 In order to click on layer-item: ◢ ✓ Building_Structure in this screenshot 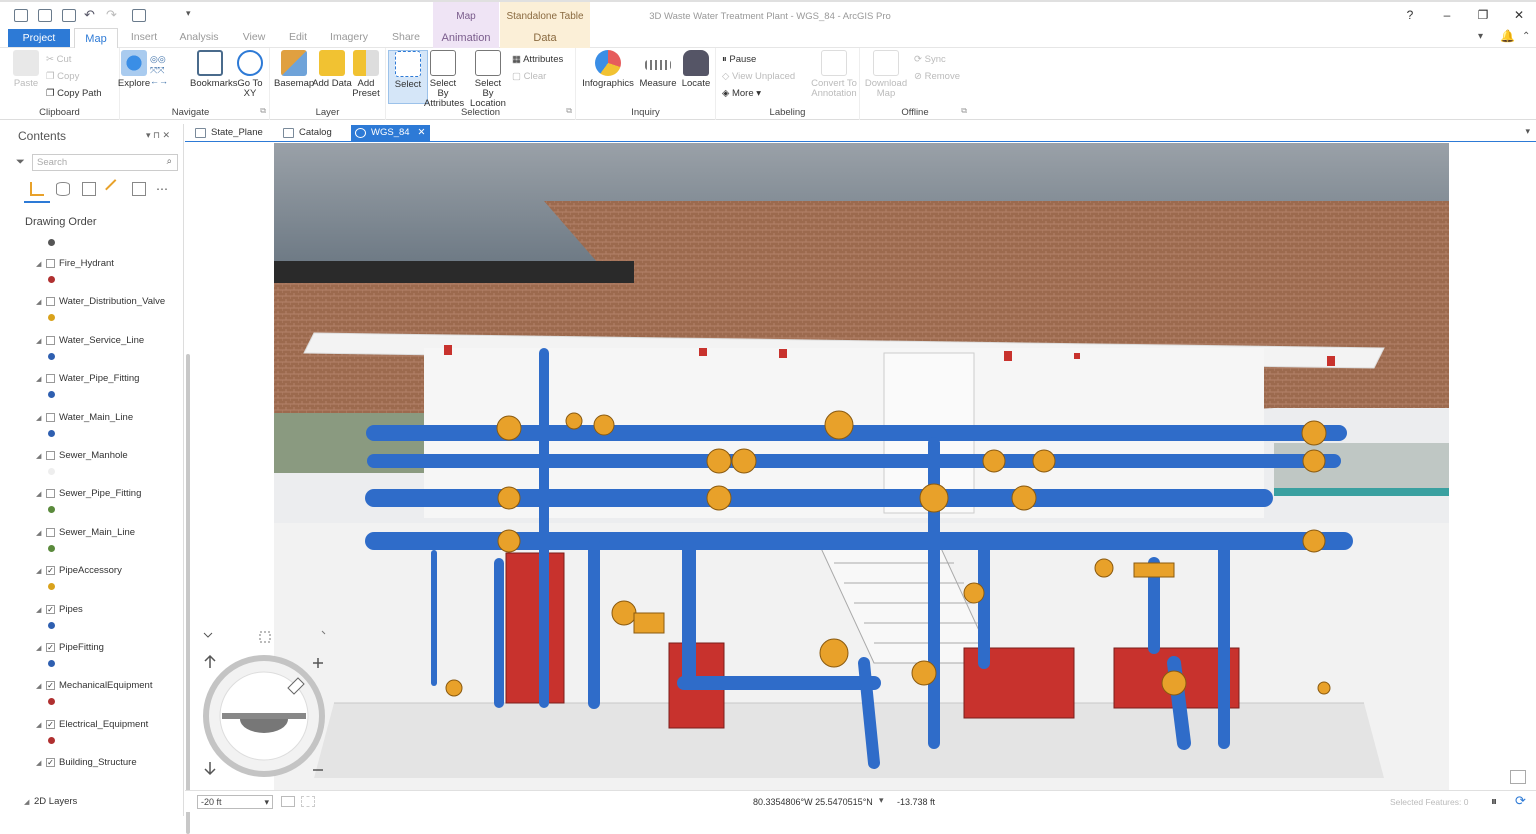, I will do `click(86, 762)`.